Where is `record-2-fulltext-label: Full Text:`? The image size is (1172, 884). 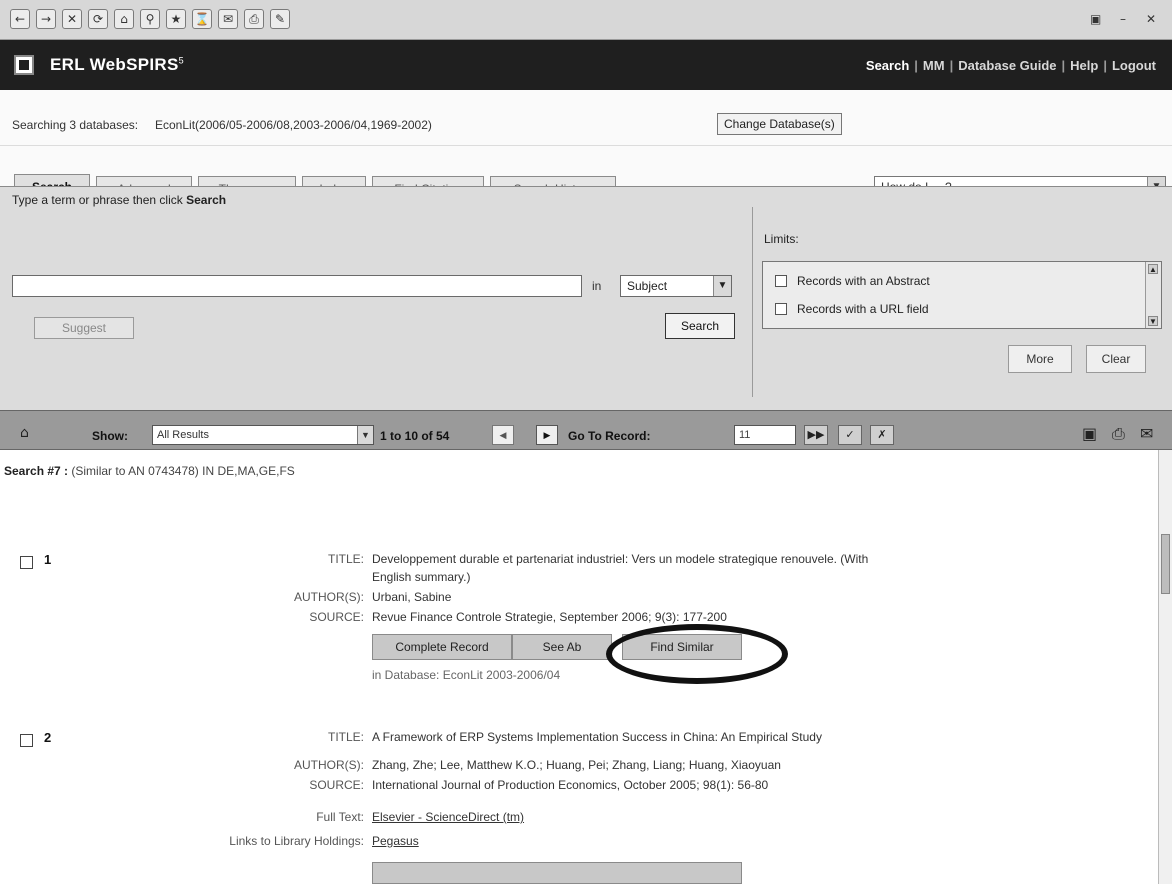 record-2-fulltext-label: Full Text: is located at coordinates (340, 817).